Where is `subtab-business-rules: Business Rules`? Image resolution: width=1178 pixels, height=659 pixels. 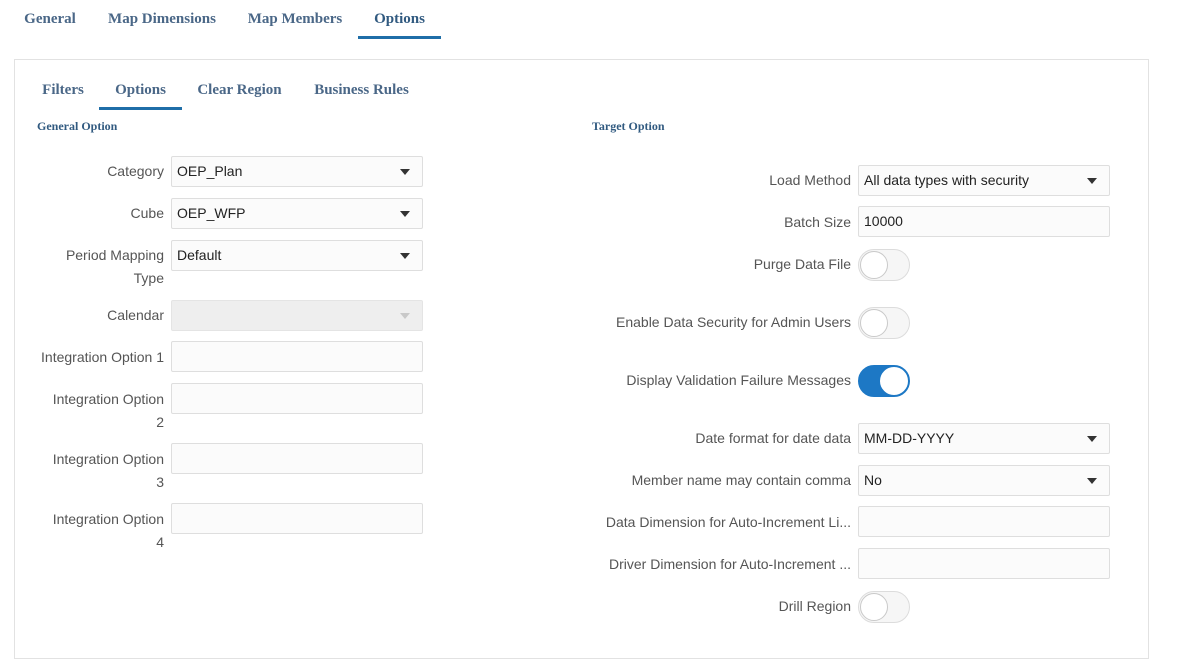
subtab-business-rules: Business Rules is located at coordinates (361, 95).